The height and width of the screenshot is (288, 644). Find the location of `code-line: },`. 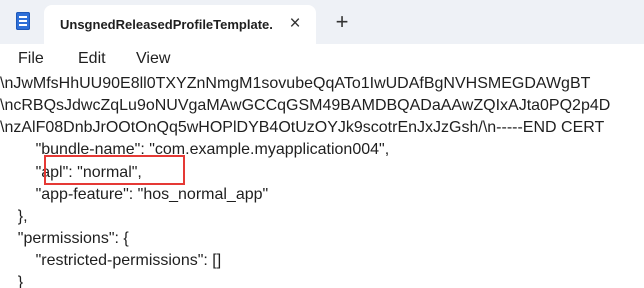

code-line: }, is located at coordinates (14, 216).